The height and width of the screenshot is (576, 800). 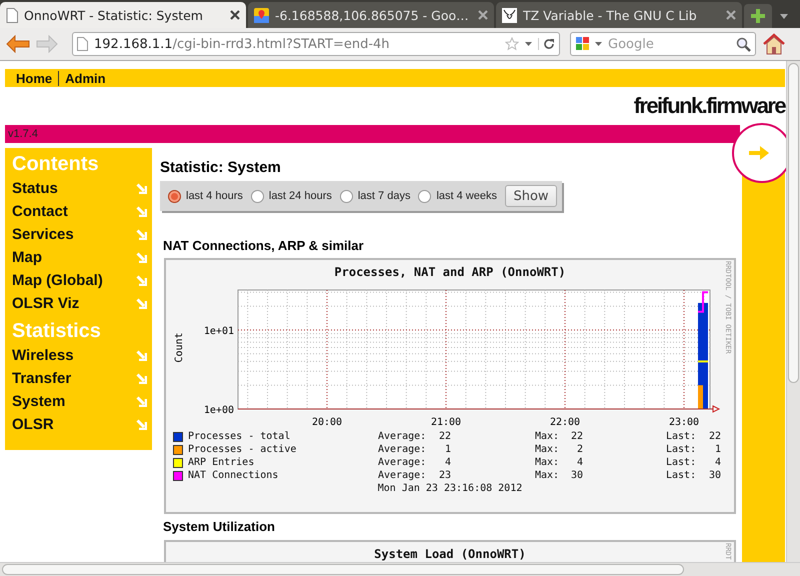 I want to click on graph-title: System Load (OnnoWRT), so click(x=450, y=554).